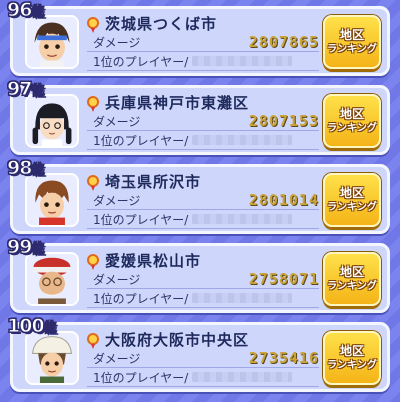  What do you see at coordinates (52, 42) in the screenshot?
I see `boy-headband-icon` at bounding box center [52, 42].